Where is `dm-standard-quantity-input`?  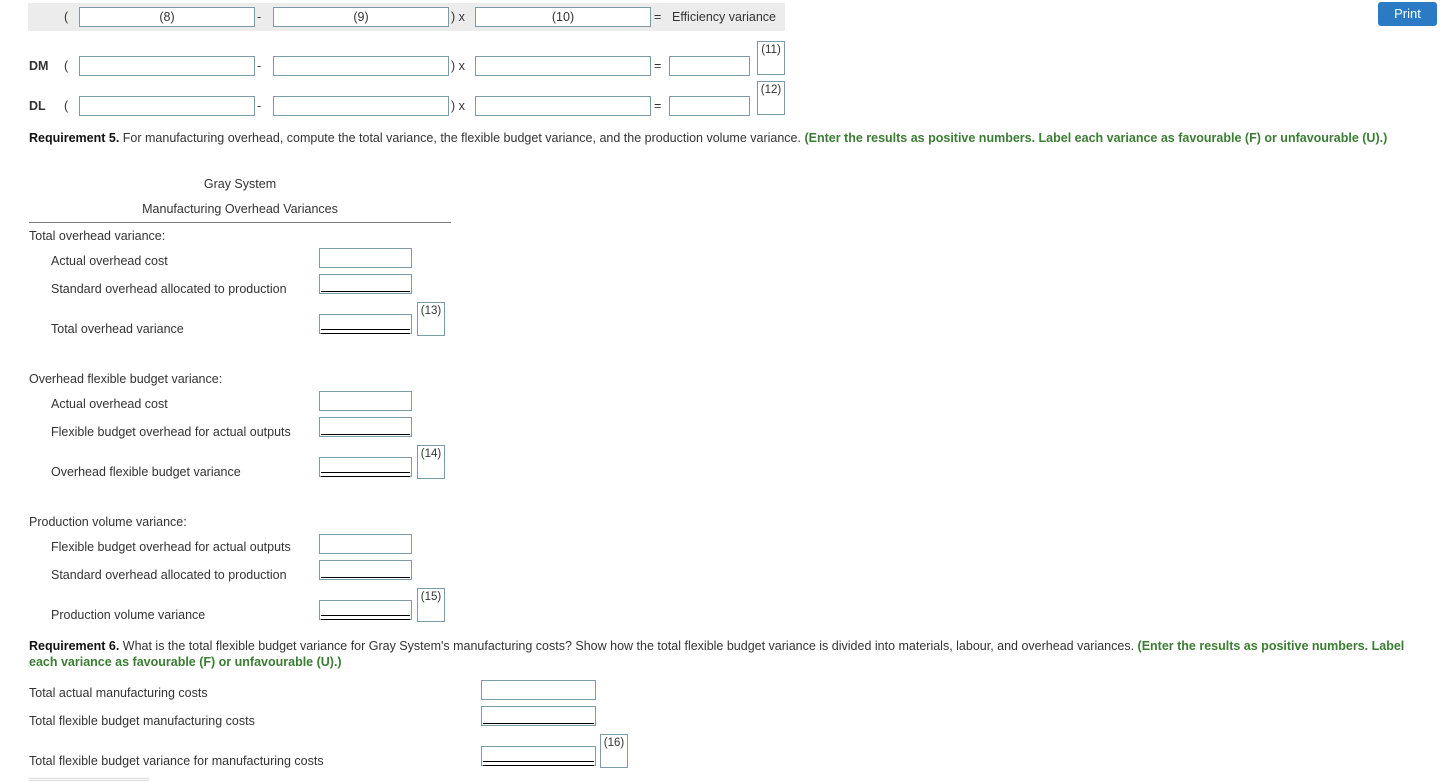 dm-standard-quantity-input is located at coordinates (361, 66).